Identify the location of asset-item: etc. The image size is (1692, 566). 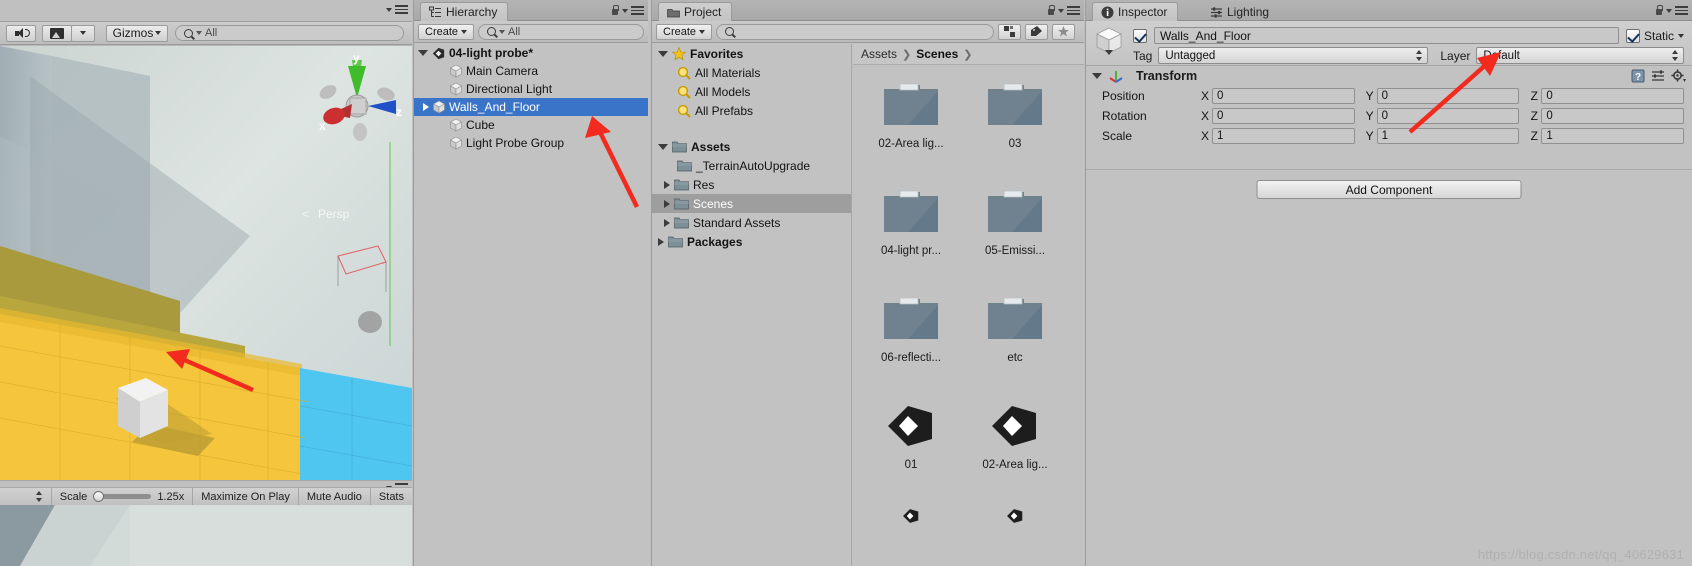
(1015, 340).